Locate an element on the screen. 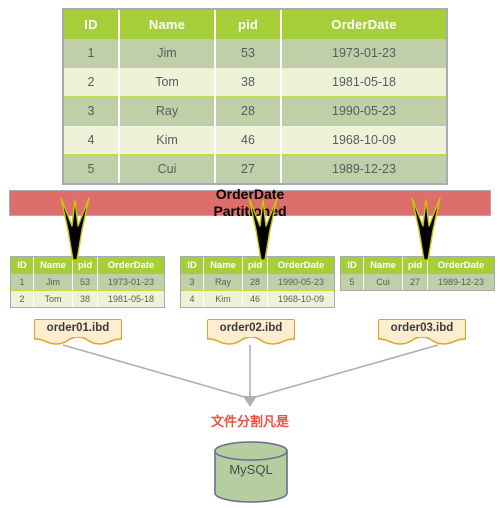 The width and height of the screenshot is (500, 508). main-col-header-id: ID is located at coordinates (92, 24).